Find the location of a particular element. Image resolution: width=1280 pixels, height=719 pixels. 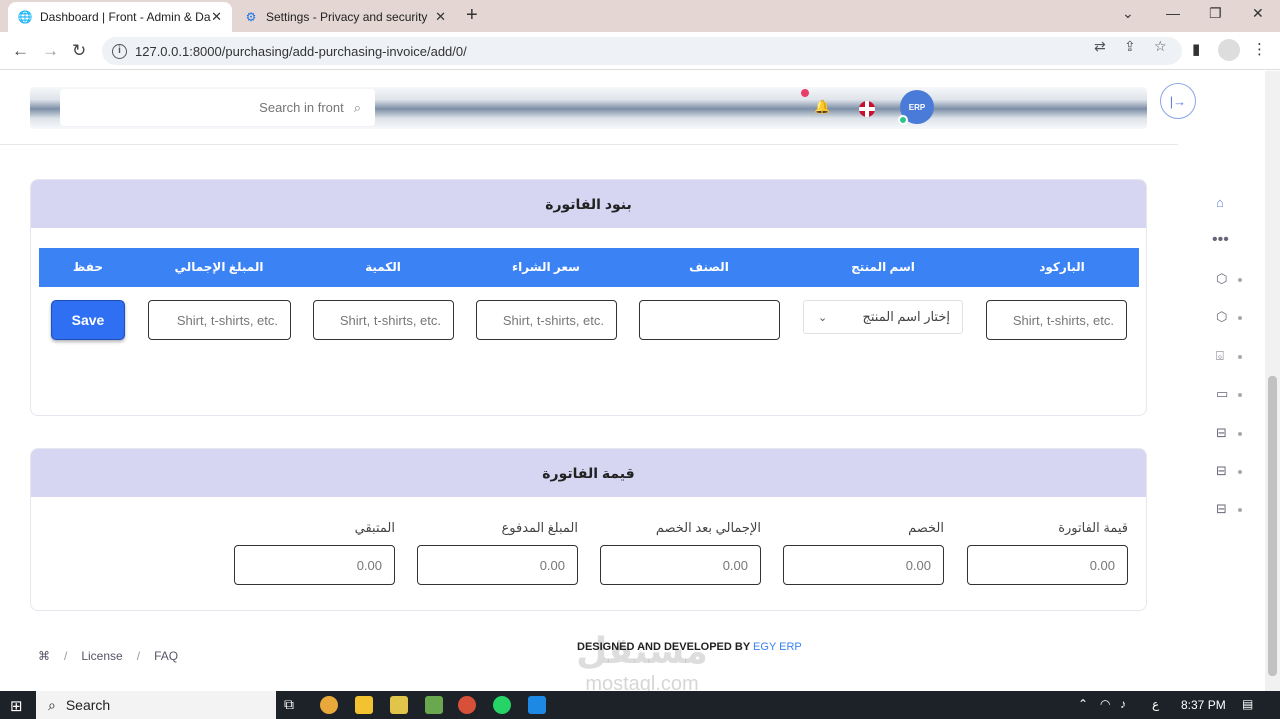

clock: 8:37 PM is located at coordinates (1203, 705).